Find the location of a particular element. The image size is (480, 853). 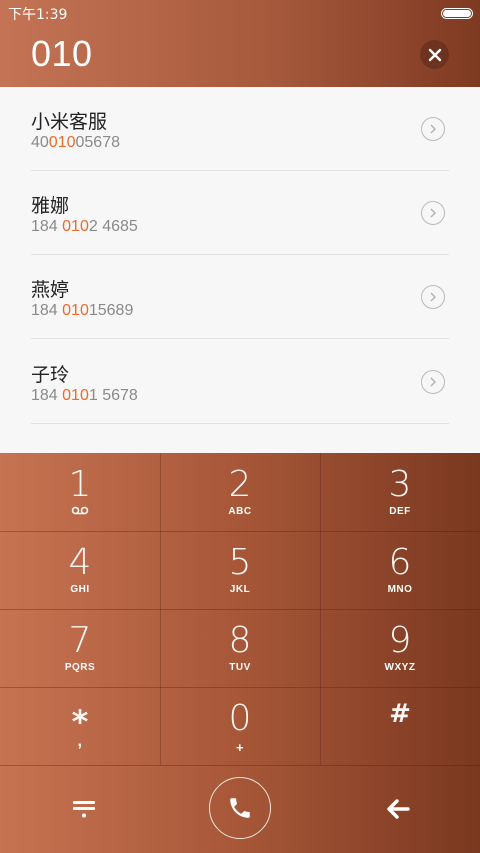

contact-name: 燕婷 is located at coordinates (50, 290).